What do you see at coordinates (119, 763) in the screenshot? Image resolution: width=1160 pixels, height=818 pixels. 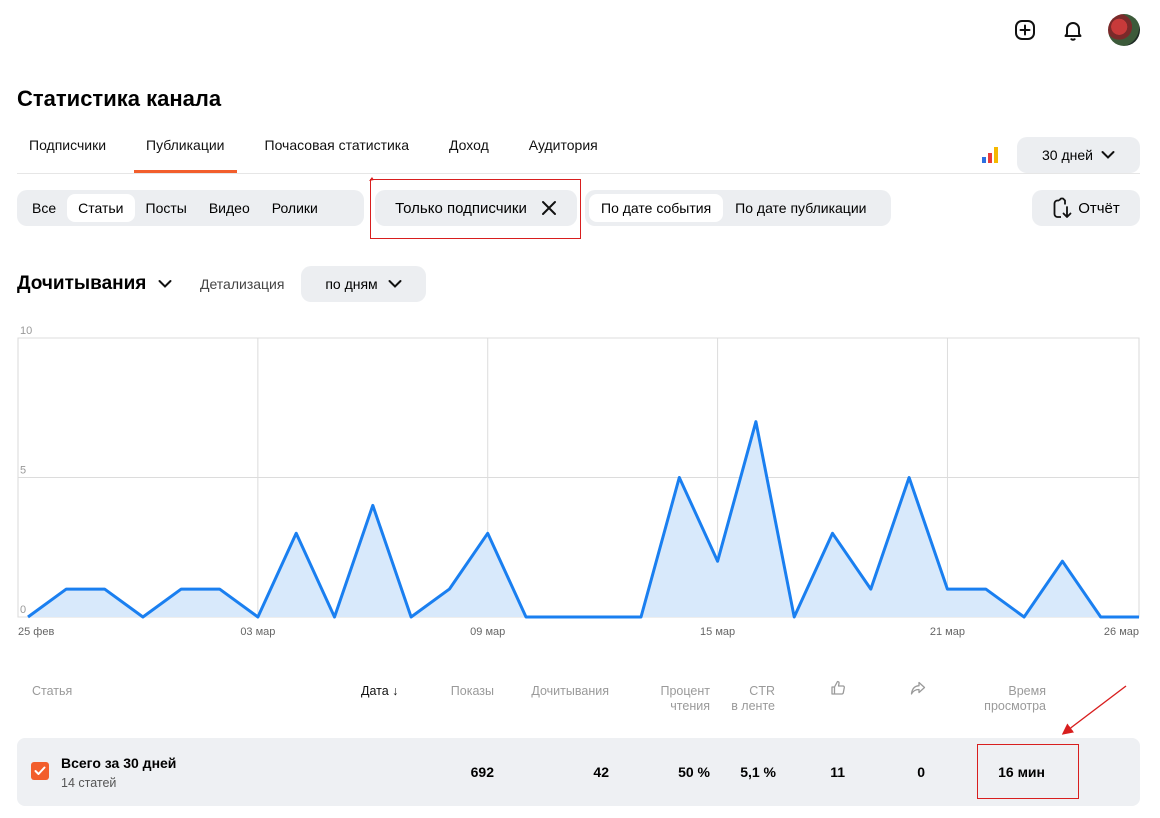 I see `summary-title: Всего за 30 дней` at bounding box center [119, 763].